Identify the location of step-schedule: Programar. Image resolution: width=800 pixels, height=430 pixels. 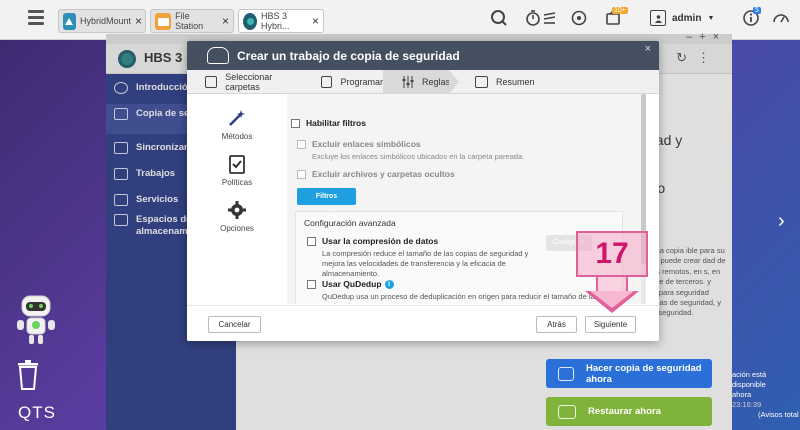
(343, 82).